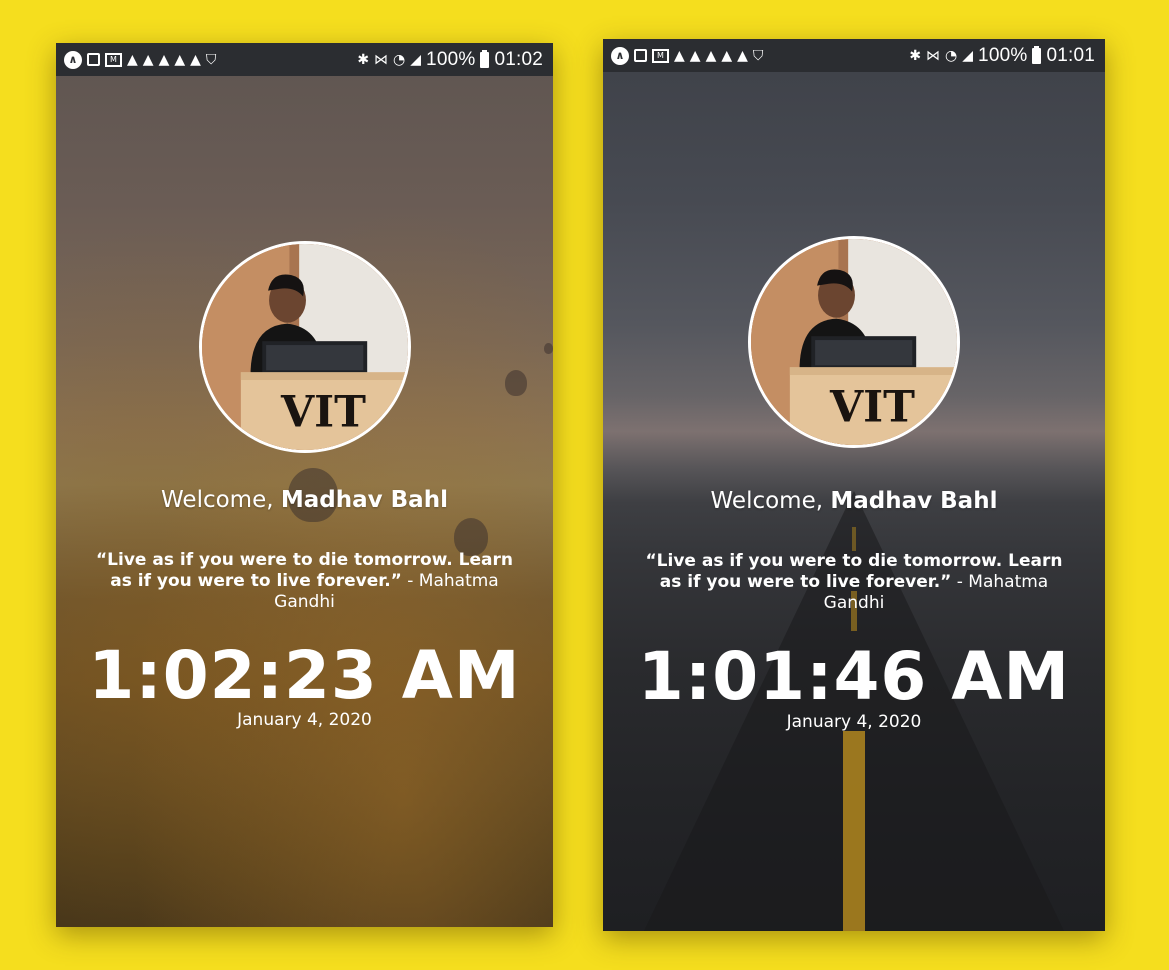  What do you see at coordinates (854, 831) in the screenshot?
I see `road-center-line` at bounding box center [854, 831].